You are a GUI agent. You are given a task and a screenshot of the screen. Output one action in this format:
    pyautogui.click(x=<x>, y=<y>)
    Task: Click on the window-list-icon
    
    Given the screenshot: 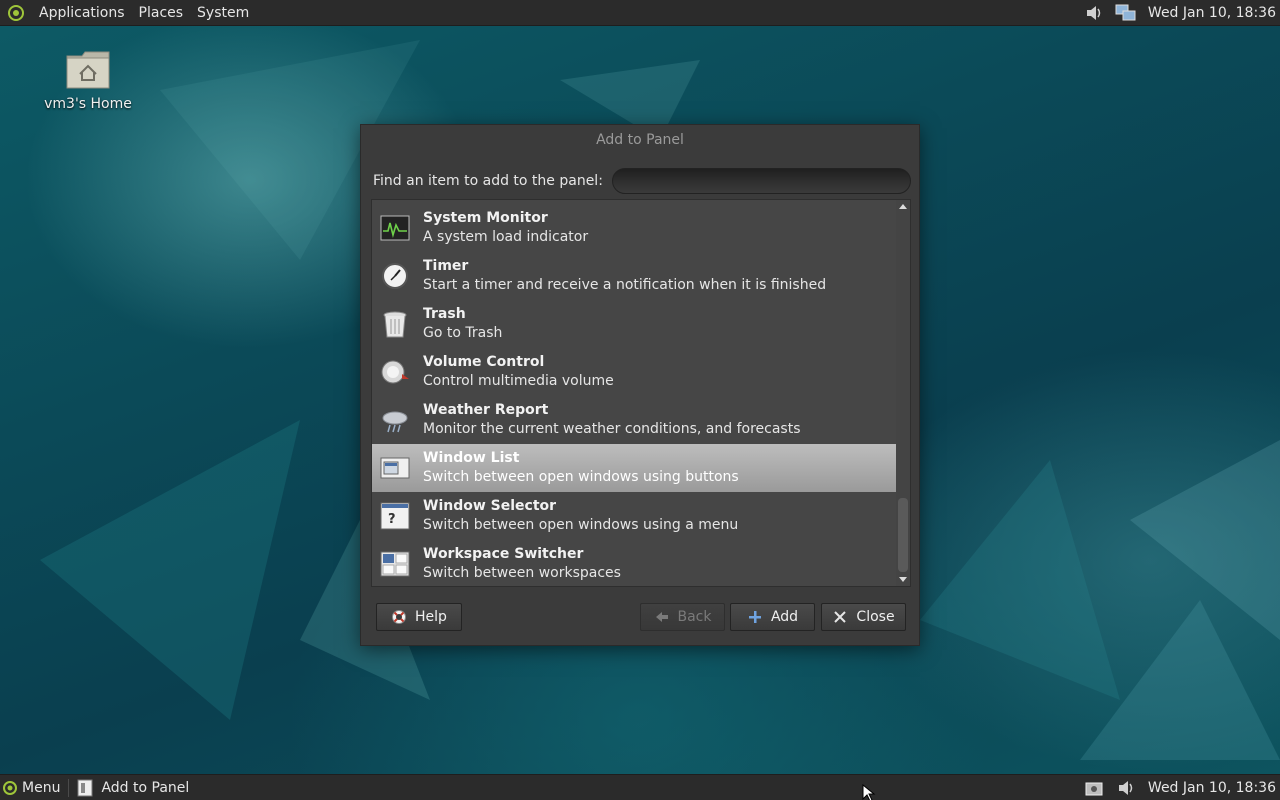 What is the action you would take?
    pyautogui.click(x=395, y=468)
    